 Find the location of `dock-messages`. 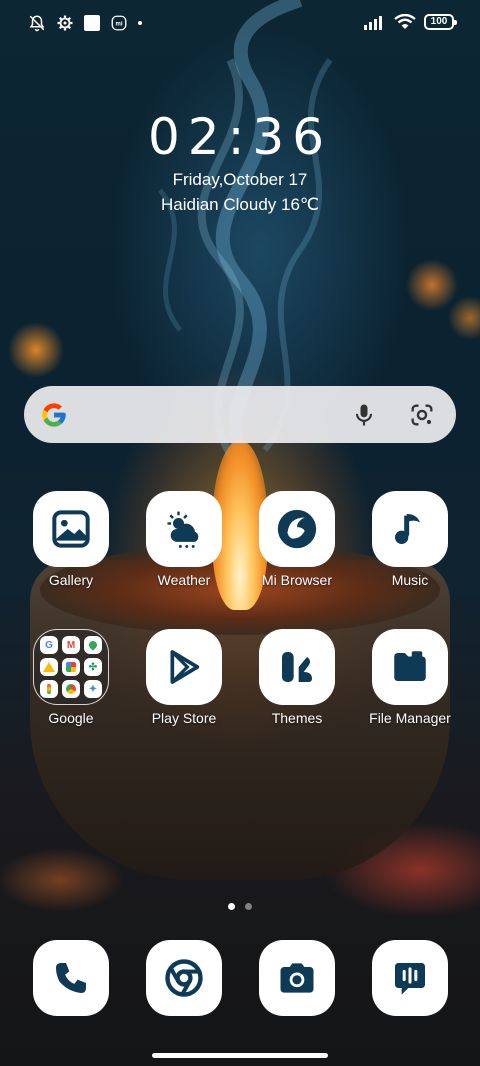

dock-messages is located at coordinates (410, 978).